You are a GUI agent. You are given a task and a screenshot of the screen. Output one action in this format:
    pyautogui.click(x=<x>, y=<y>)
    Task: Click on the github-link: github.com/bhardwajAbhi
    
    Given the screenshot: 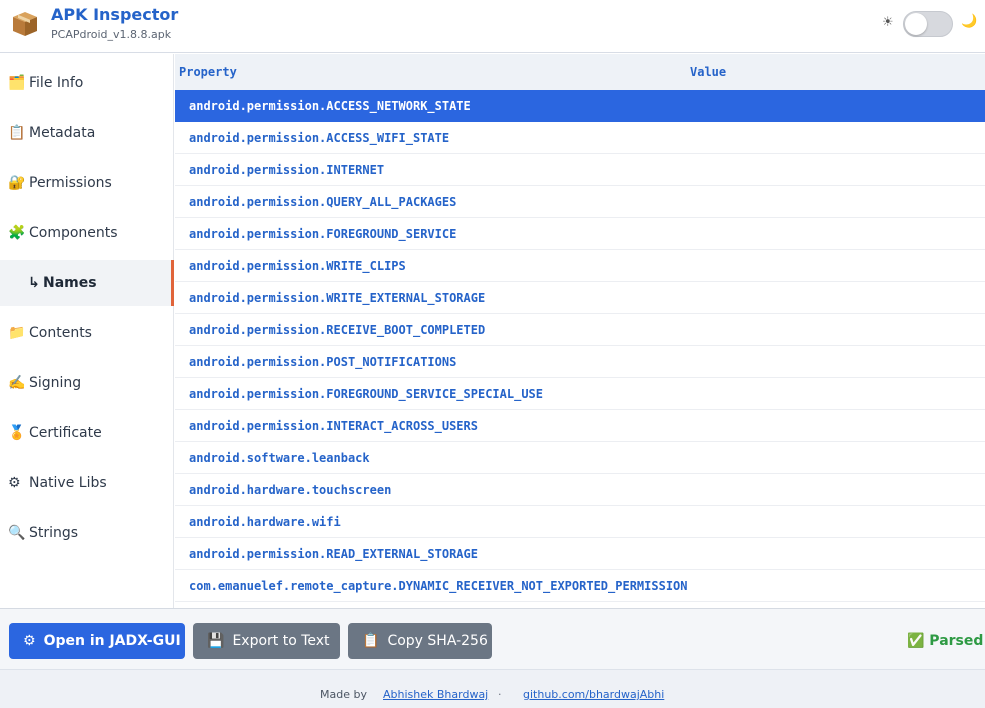 What is the action you would take?
    pyautogui.click(x=593, y=694)
    